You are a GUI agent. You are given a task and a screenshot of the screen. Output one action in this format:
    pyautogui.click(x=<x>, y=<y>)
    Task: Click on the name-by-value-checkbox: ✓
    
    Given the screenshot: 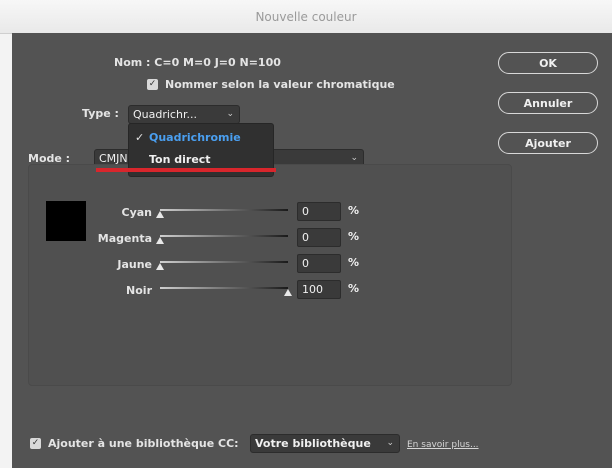 What is the action you would take?
    pyautogui.click(x=152, y=84)
    